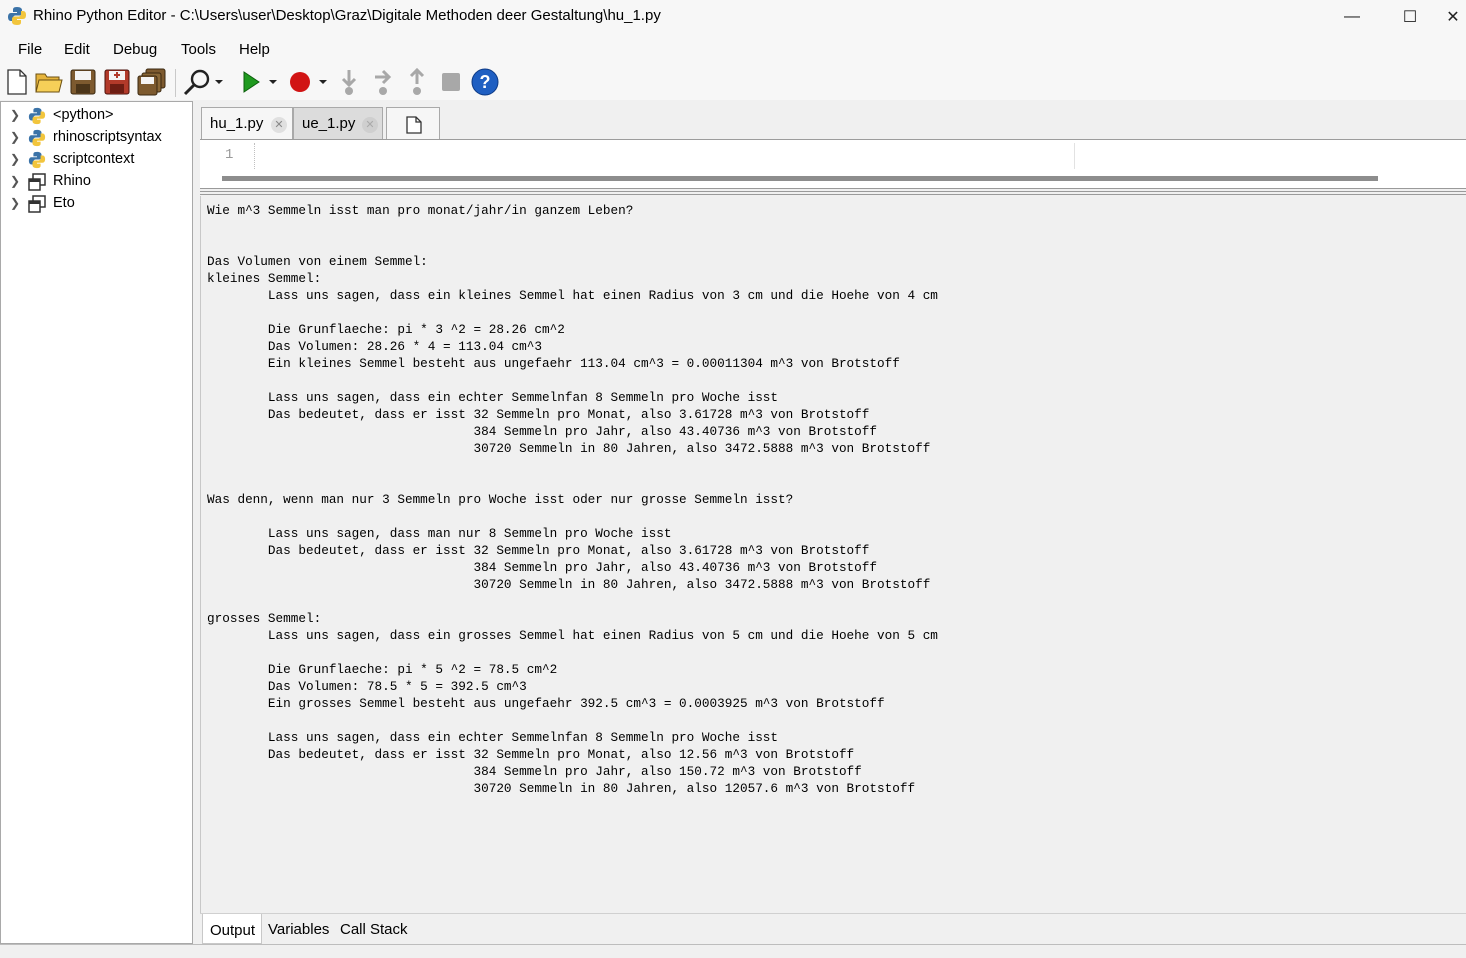 The width and height of the screenshot is (1466, 958). What do you see at coordinates (833, 928) in the screenshot?
I see `bottom-panel-tabs: Output Variables Call Stack` at bounding box center [833, 928].